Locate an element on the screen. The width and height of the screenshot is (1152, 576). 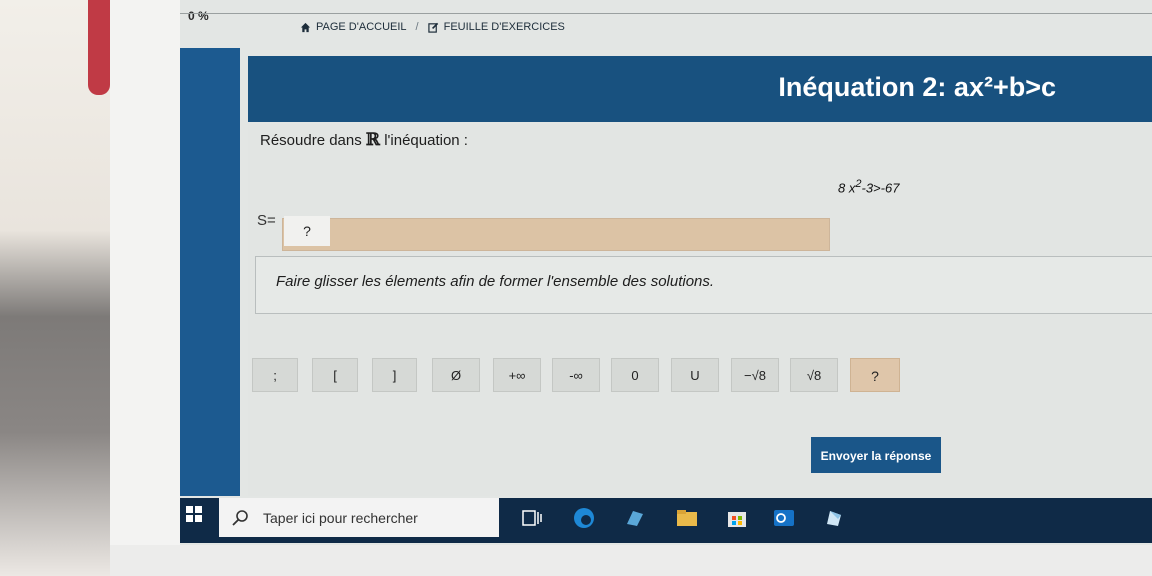
m365-icon is located at coordinates (834, 518).